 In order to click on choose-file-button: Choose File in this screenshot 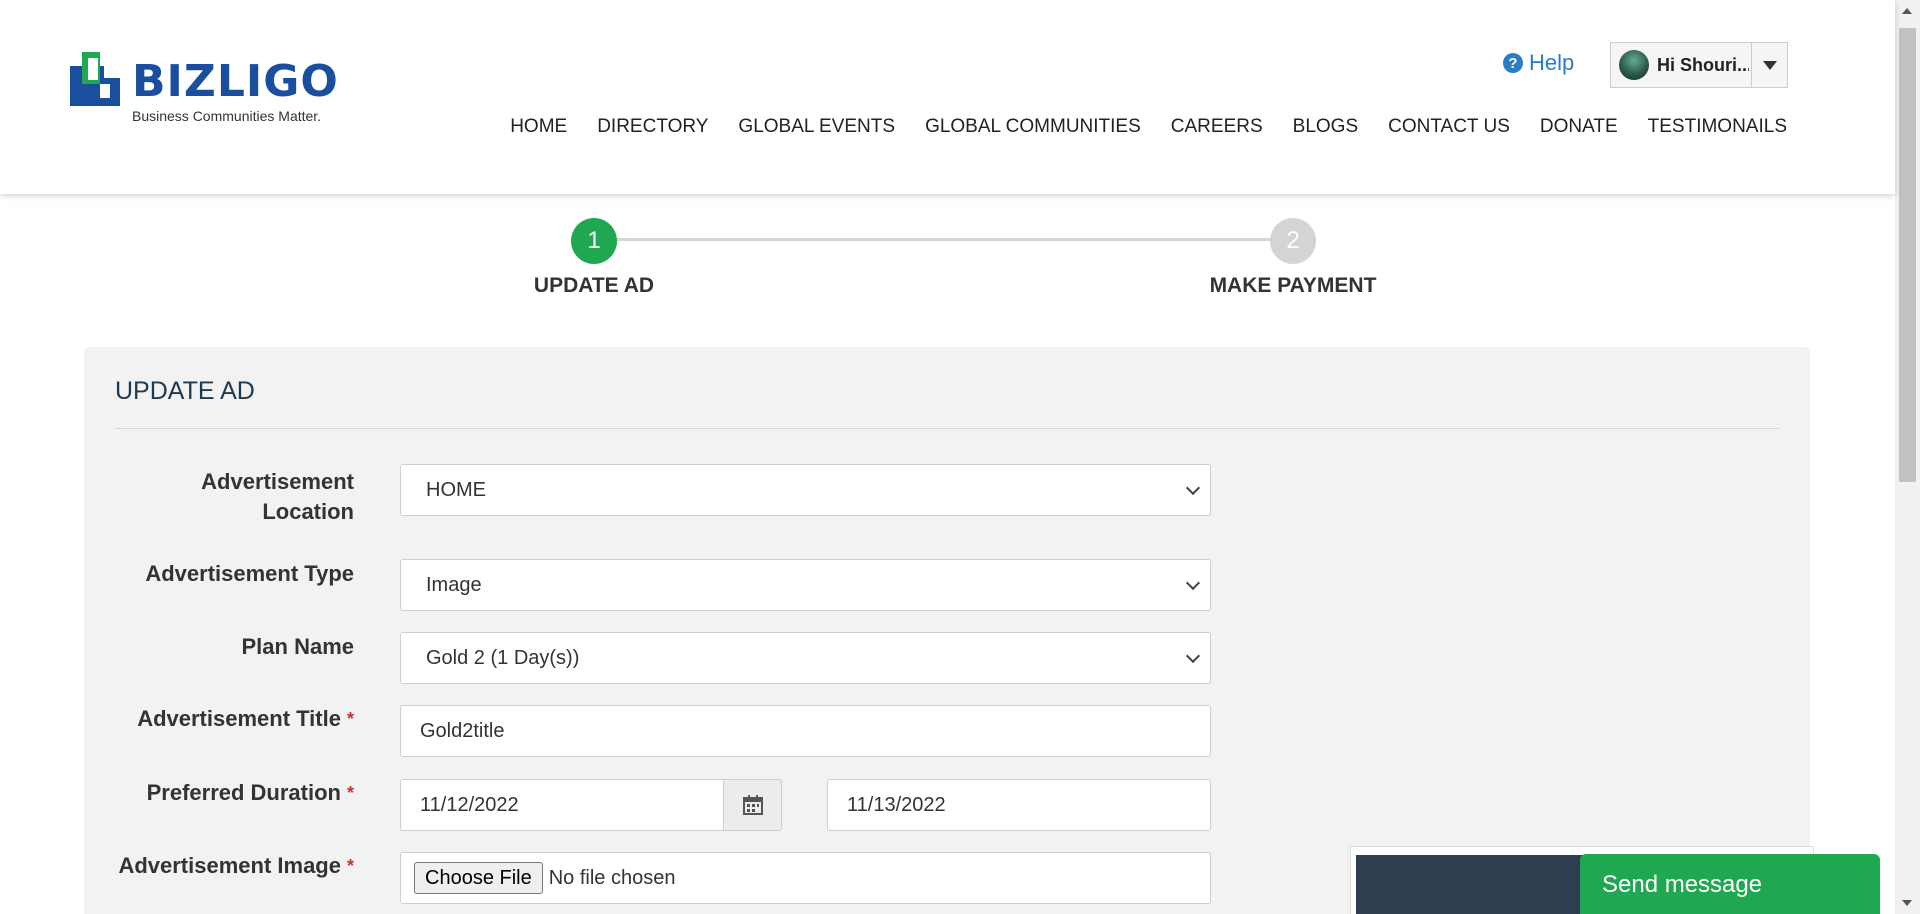, I will do `click(478, 878)`.